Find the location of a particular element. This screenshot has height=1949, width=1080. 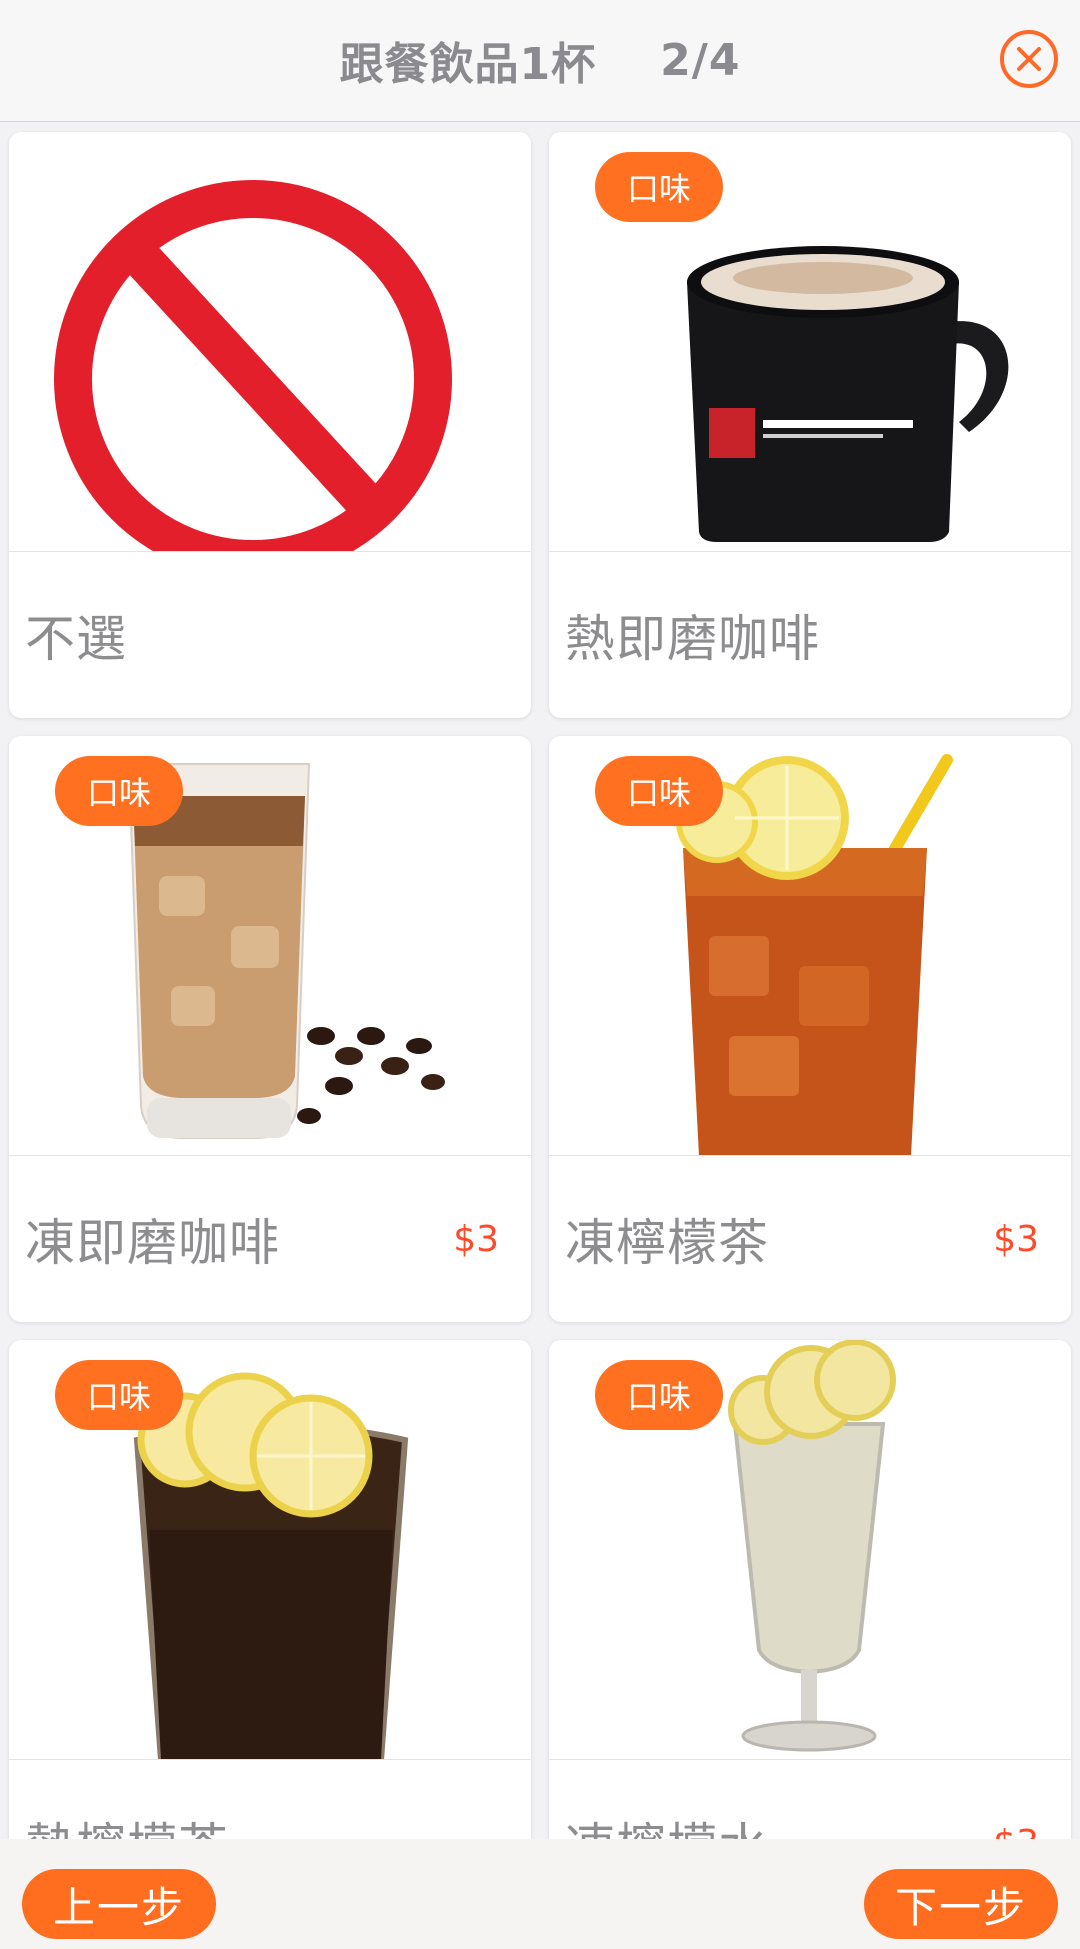

drink-card-none: 不選 is located at coordinates (270, 425).